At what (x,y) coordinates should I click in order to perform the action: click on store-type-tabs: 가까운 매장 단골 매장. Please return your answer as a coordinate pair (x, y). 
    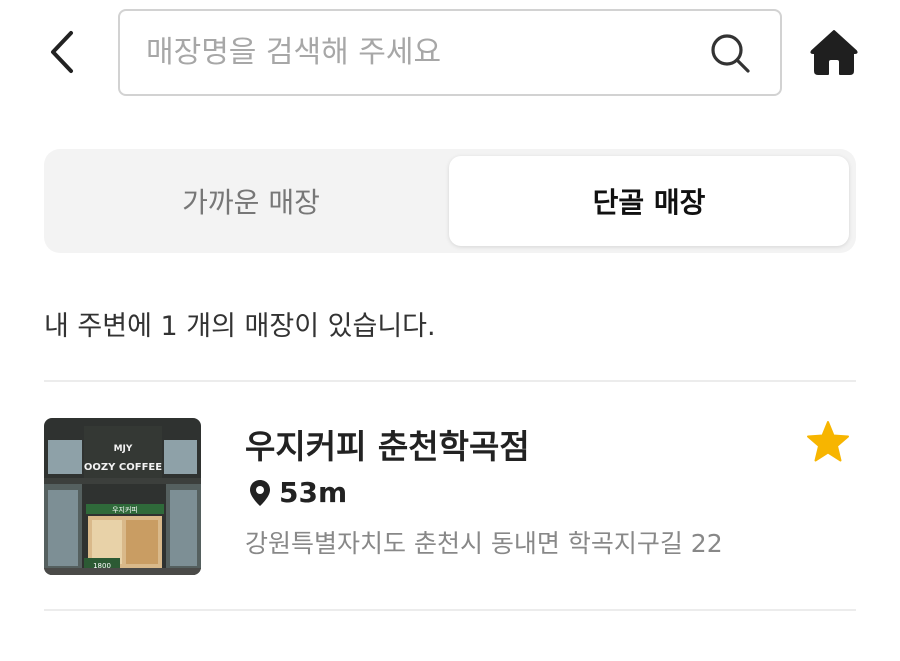
    Looking at the image, I should click on (450, 201).